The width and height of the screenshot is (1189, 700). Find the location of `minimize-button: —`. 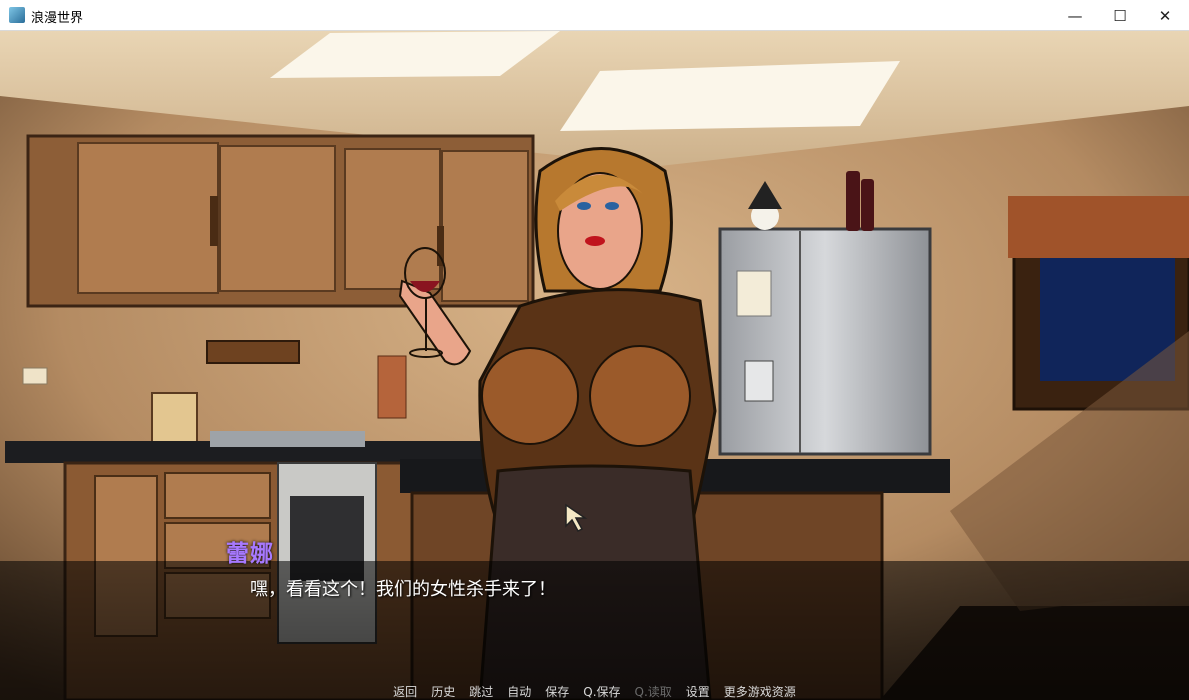

minimize-button: — is located at coordinates (1075, 15).